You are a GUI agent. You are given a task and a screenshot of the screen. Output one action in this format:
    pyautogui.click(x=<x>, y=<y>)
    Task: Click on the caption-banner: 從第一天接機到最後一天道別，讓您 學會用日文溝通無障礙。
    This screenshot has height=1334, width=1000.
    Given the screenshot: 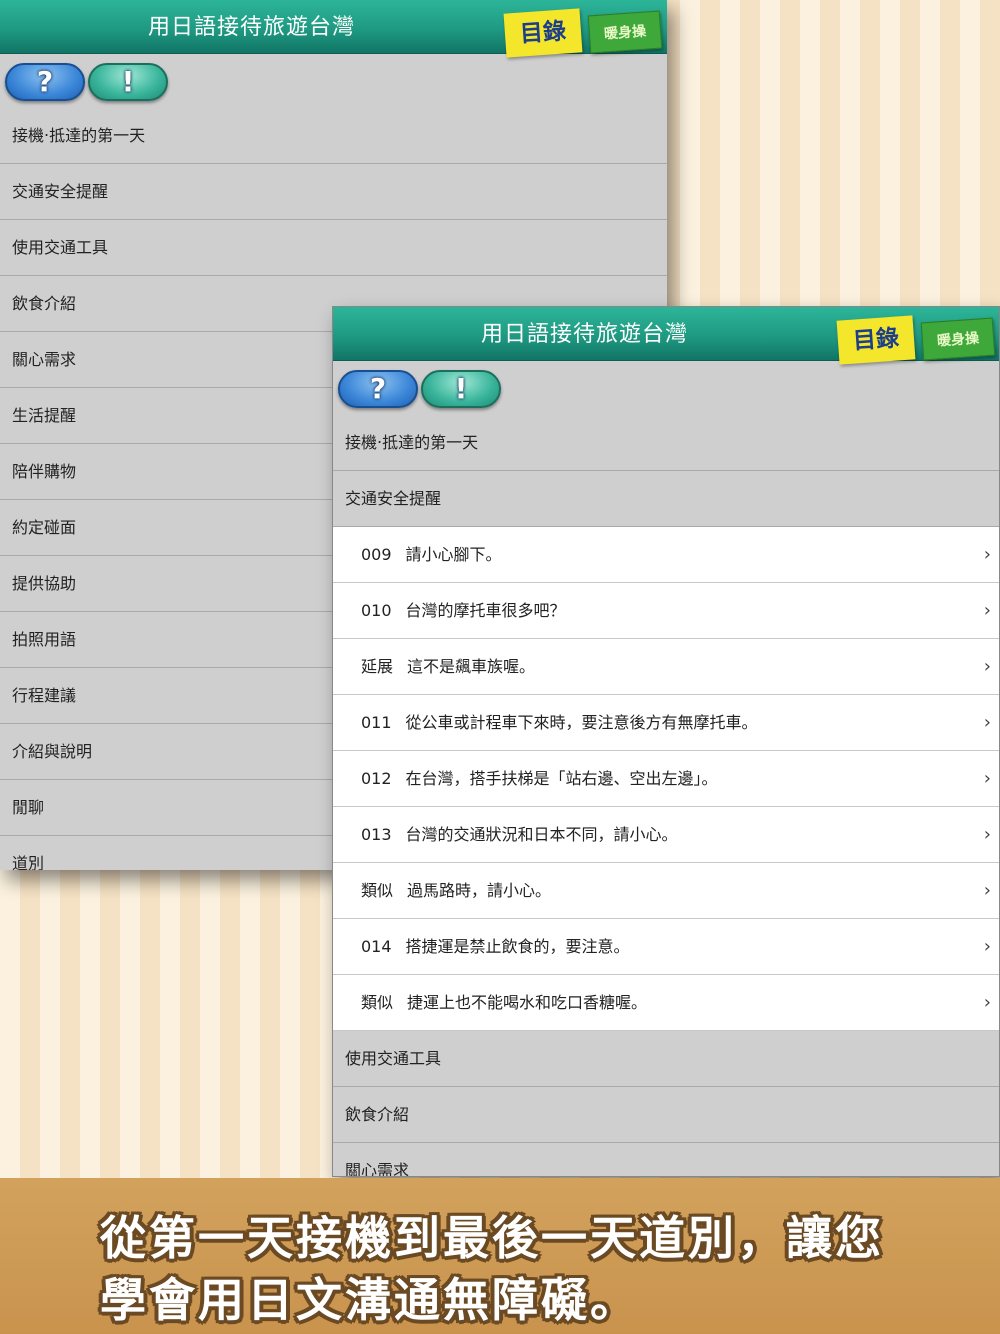 What is the action you would take?
    pyautogui.click(x=500, y=1256)
    